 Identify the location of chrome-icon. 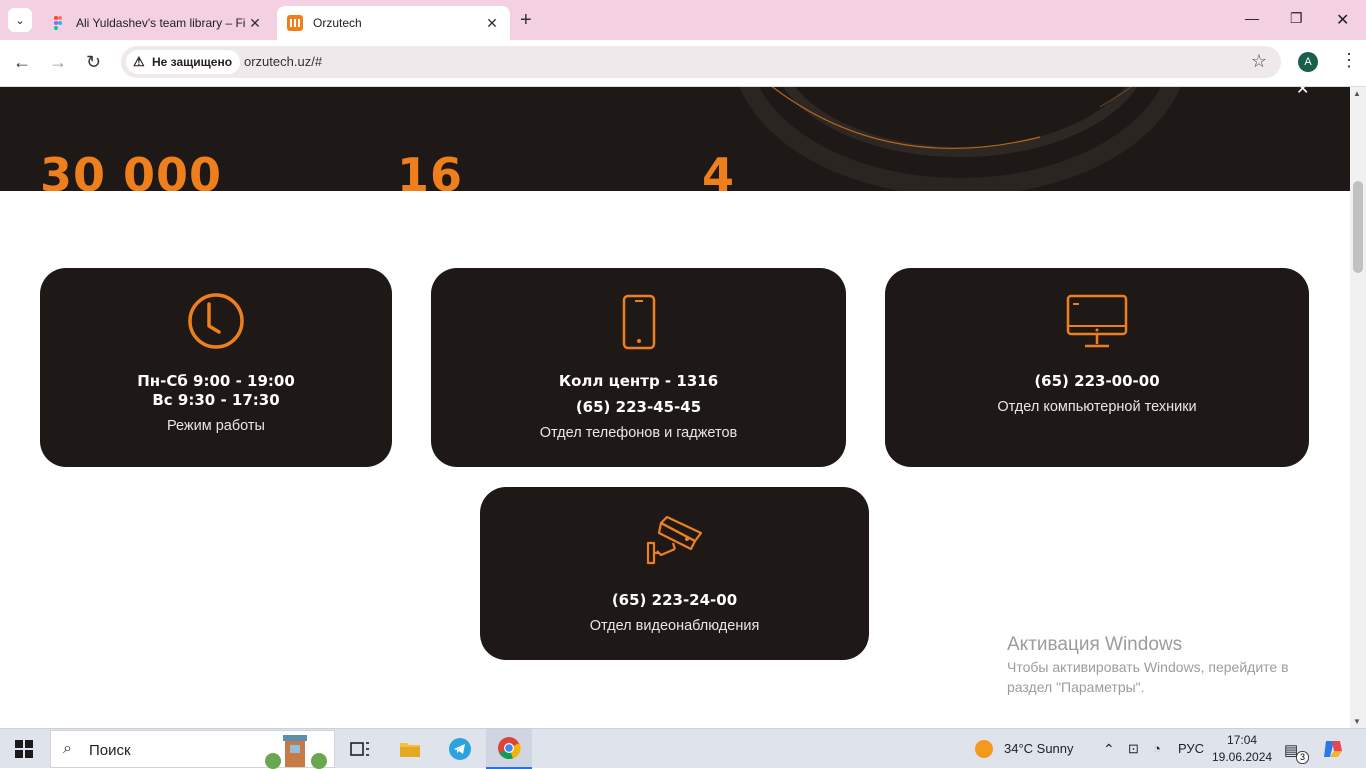
(509, 748).